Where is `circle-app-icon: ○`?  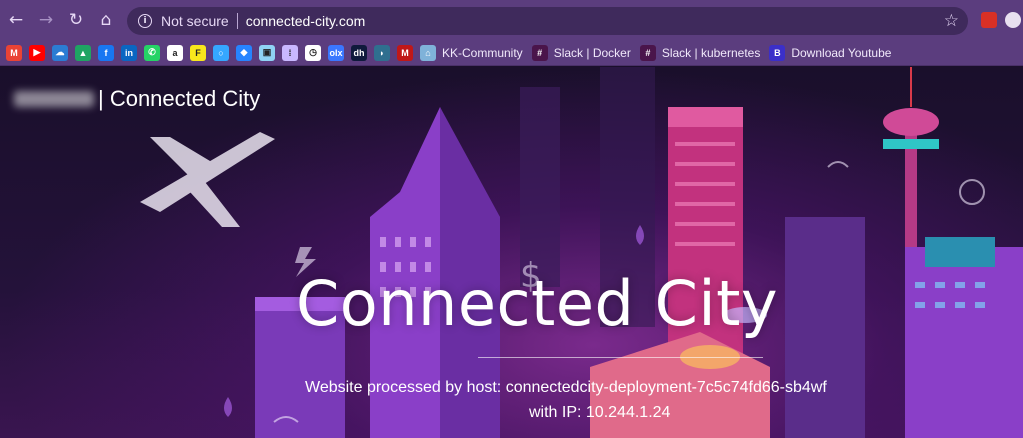 circle-app-icon: ○ is located at coordinates (221, 52).